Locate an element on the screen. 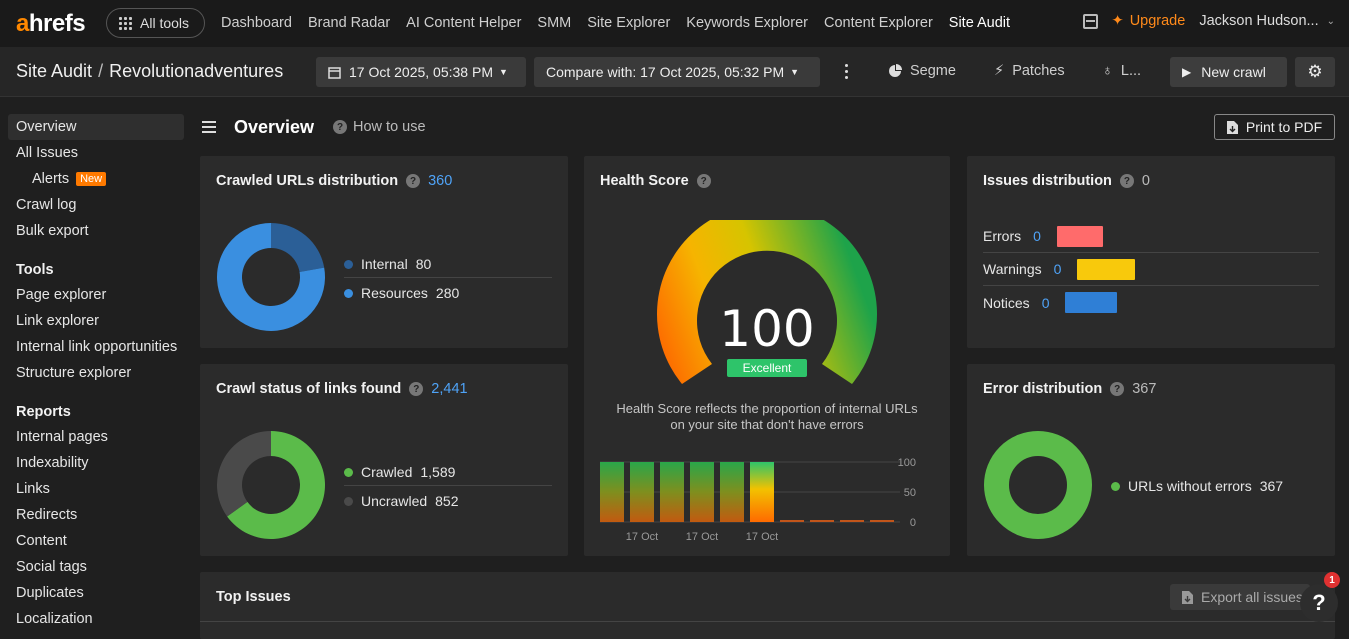 Image resolution: width=1349 pixels, height=639 pixels. segments-button: Segme is located at coordinates (922, 71).